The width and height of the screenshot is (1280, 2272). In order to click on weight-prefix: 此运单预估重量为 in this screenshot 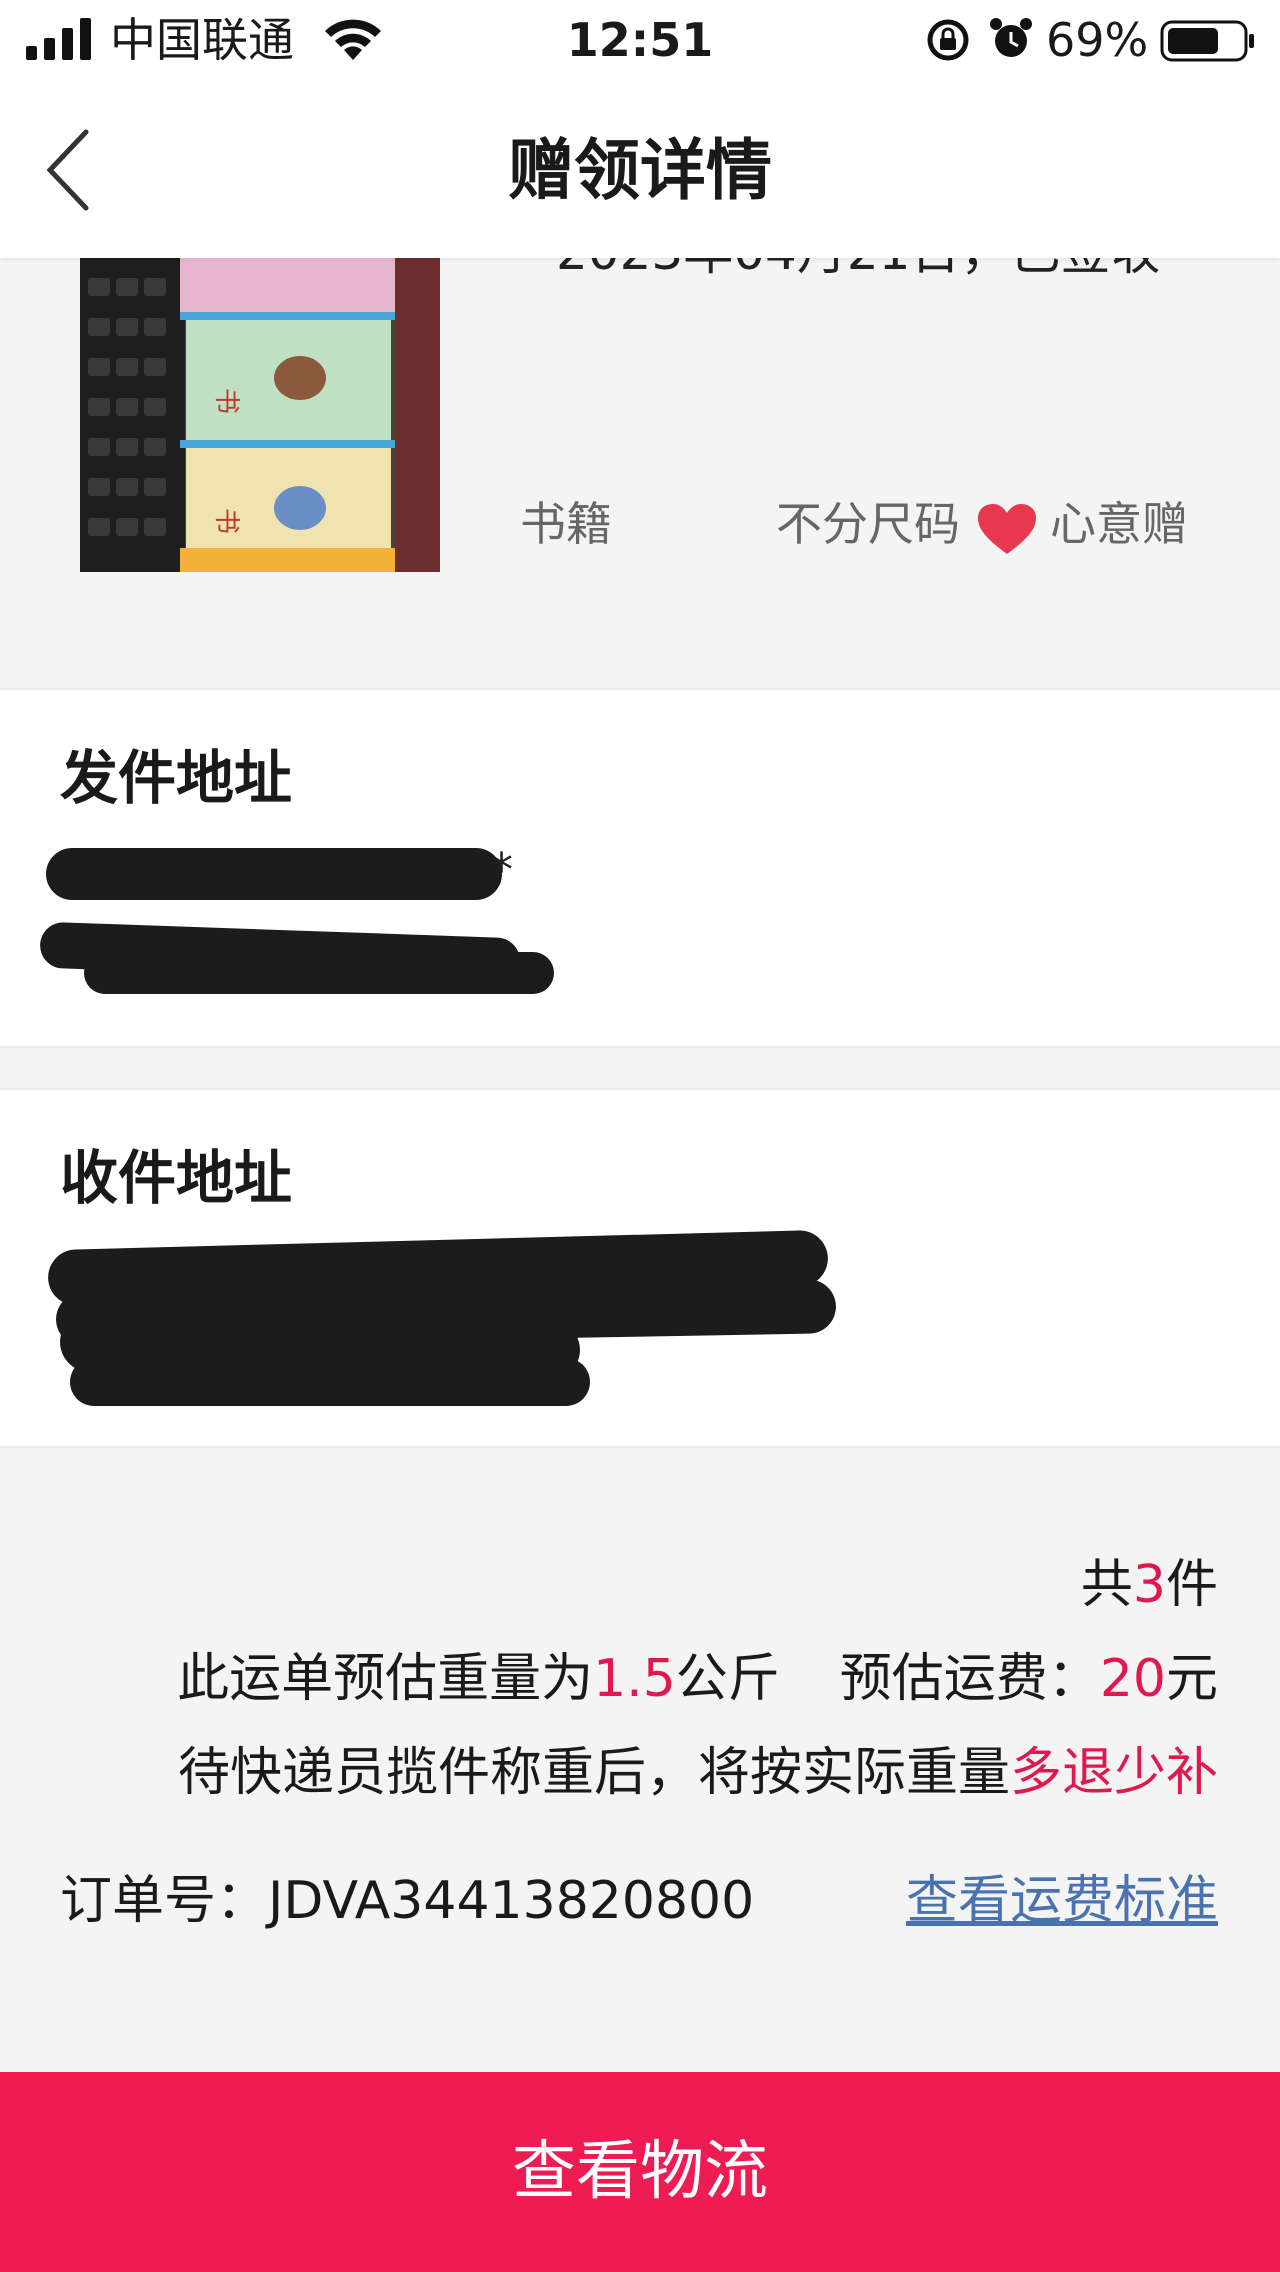, I will do `click(385, 1679)`.